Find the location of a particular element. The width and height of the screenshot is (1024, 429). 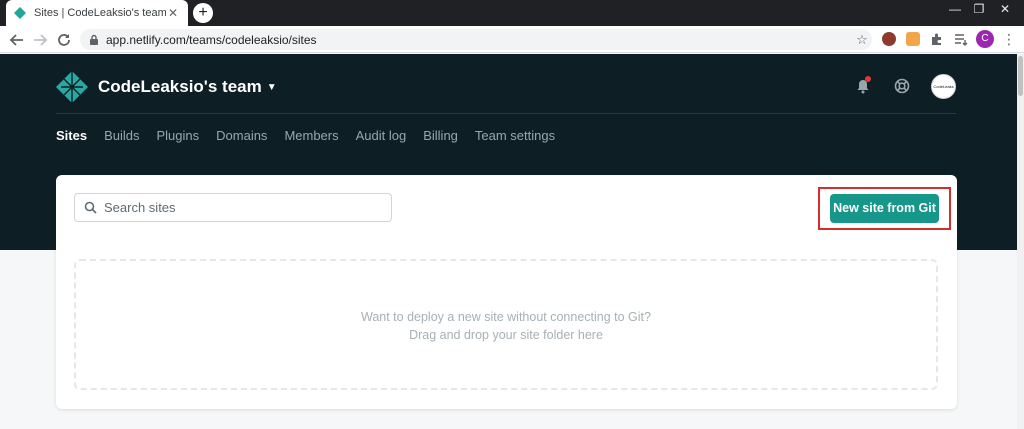

back-arrow-icon is located at coordinates (17, 40).